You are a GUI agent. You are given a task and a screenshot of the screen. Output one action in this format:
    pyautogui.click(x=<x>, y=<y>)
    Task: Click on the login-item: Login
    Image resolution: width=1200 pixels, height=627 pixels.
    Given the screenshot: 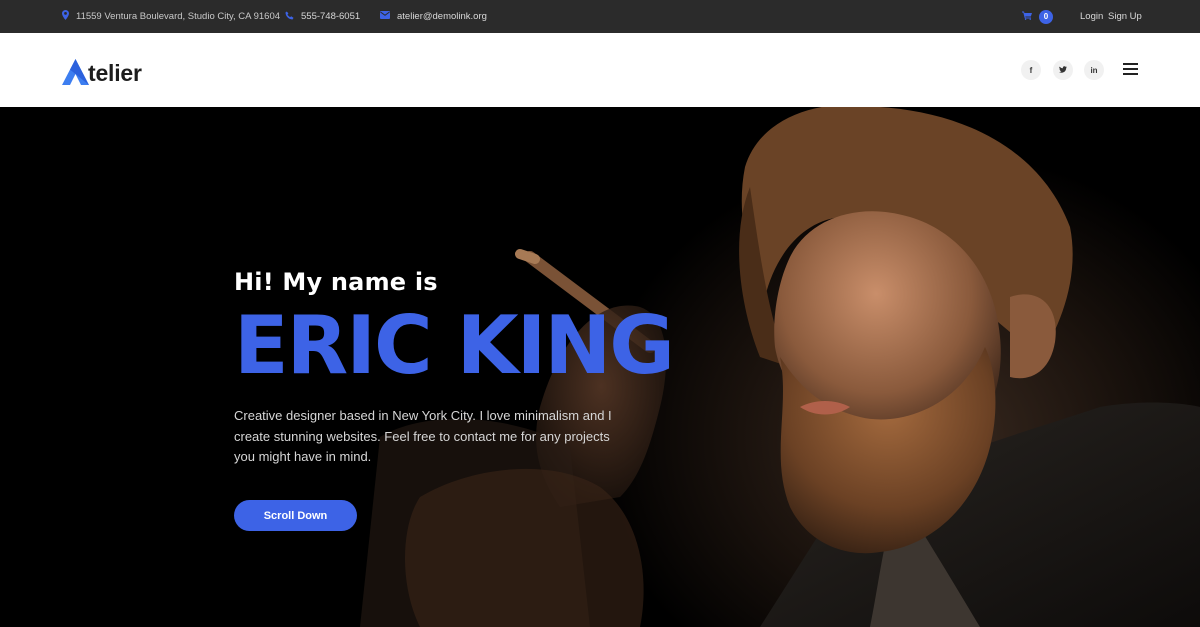 What is the action you would take?
    pyautogui.click(x=1091, y=16)
    